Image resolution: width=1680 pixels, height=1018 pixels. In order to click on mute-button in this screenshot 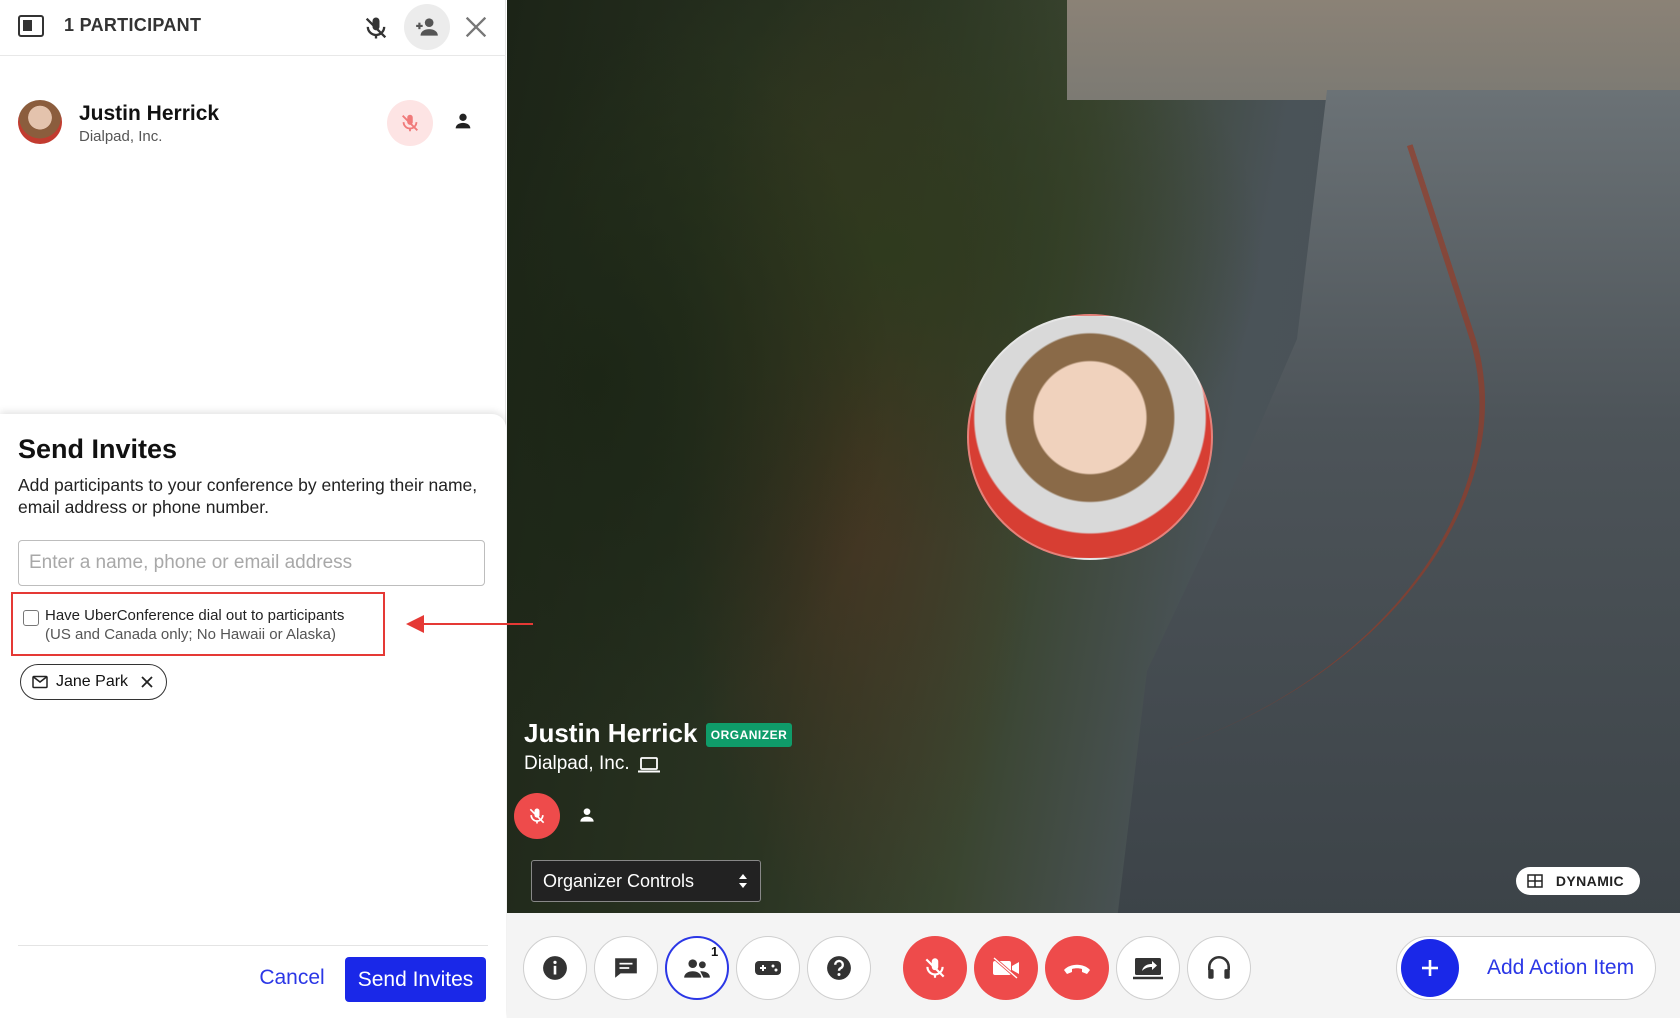, I will do `click(935, 968)`.